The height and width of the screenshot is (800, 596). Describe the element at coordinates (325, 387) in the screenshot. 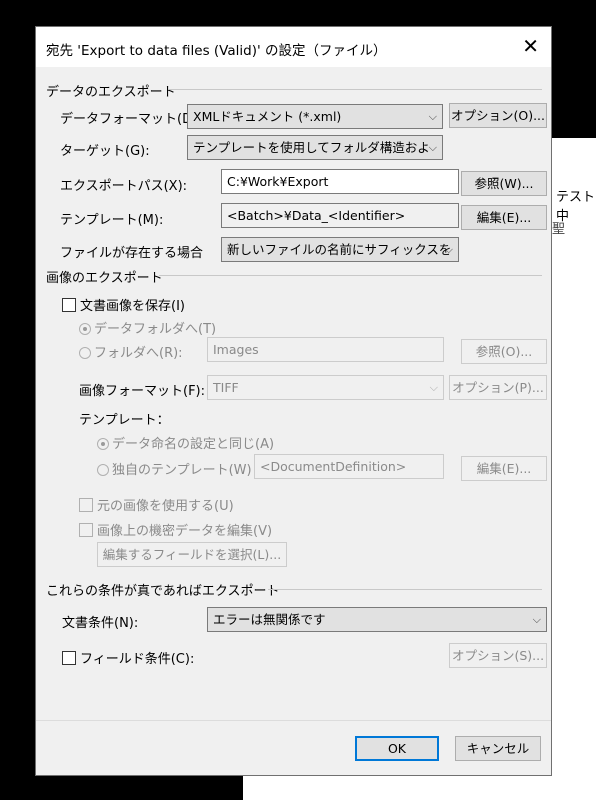

I see `image-format-select: TIFF ⌵` at that location.